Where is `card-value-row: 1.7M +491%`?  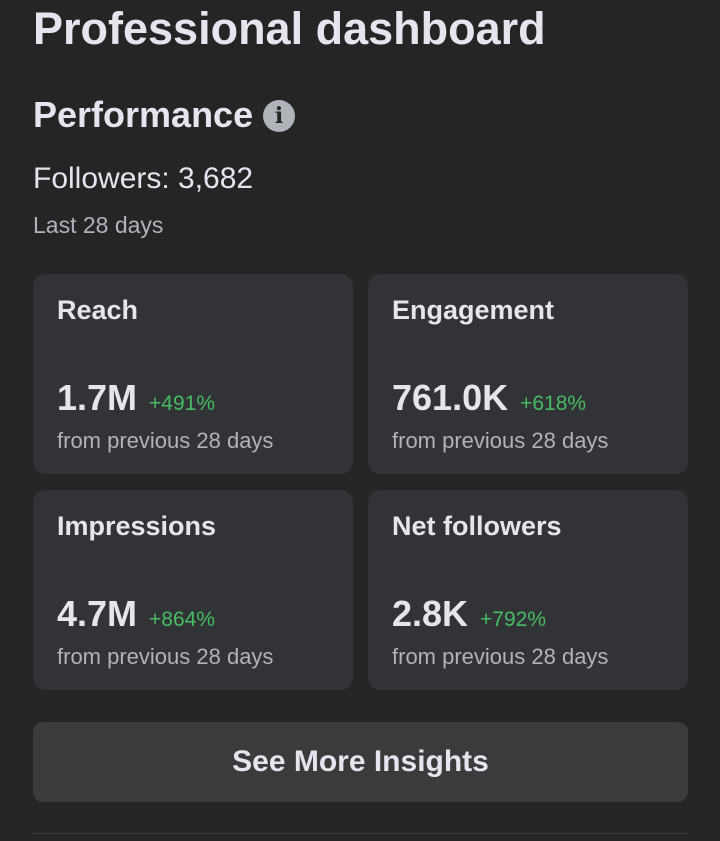 card-value-row: 1.7M +491% is located at coordinates (136, 398).